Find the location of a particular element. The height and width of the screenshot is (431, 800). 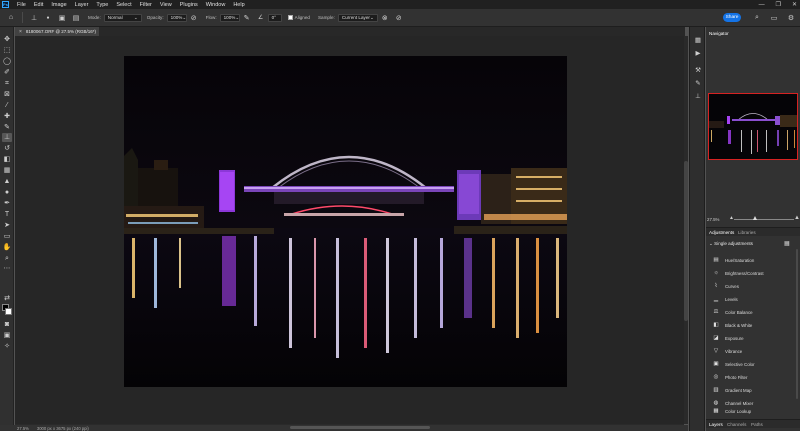

adjustment-exposure: ◪ Exposure is located at coordinates (727, 338).